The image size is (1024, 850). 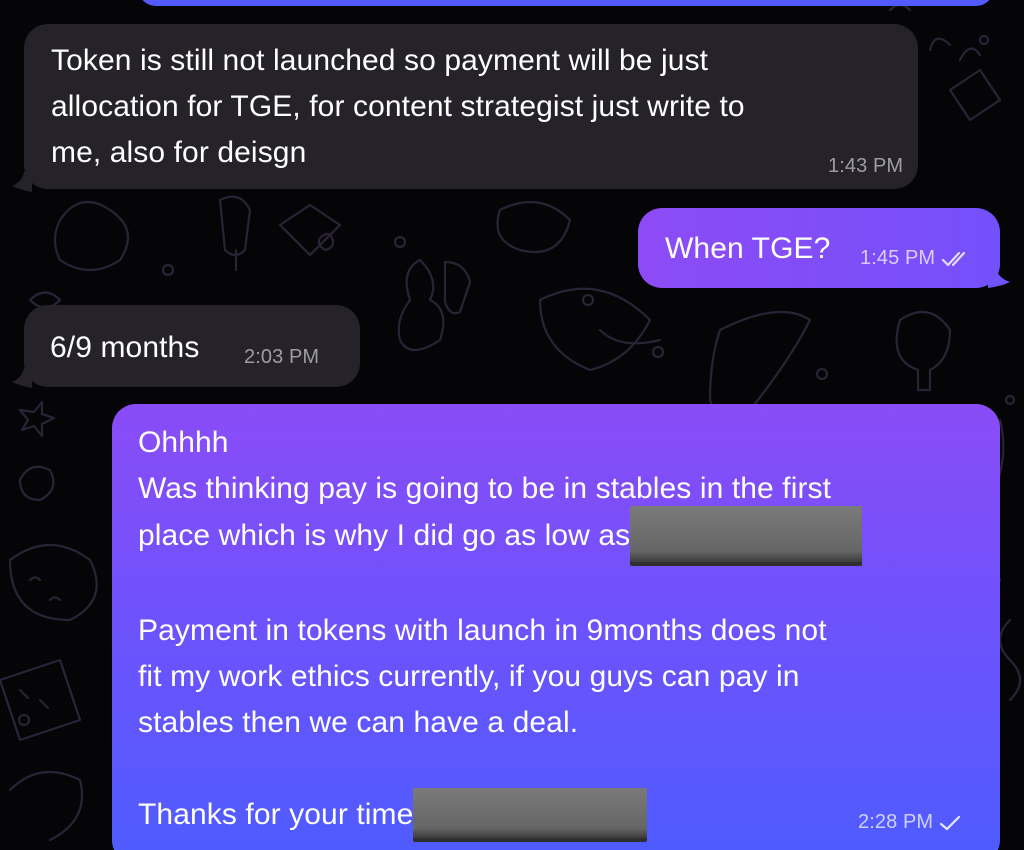 What do you see at coordinates (179, 152) in the screenshot?
I see `message-text-line: me, also for deisgn` at bounding box center [179, 152].